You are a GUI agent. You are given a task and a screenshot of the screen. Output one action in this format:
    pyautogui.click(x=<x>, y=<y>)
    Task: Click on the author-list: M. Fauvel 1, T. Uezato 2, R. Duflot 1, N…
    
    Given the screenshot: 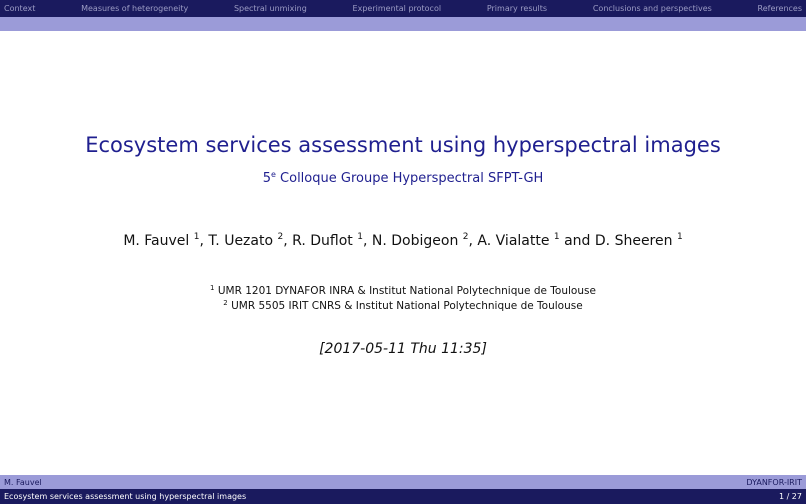 What is the action you would take?
    pyautogui.click(x=403, y=240)
    